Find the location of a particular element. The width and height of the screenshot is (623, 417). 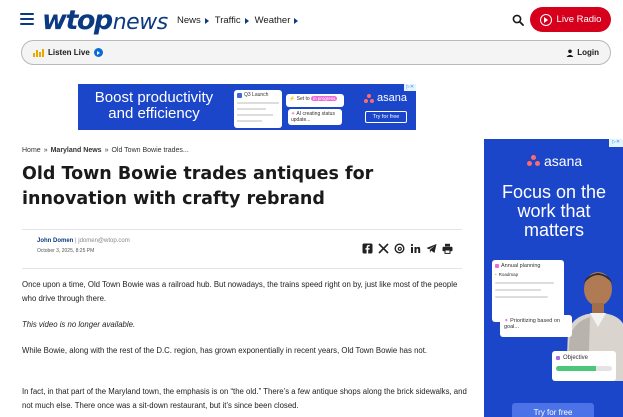

nav-label: News is located at coordinates (189, 20).